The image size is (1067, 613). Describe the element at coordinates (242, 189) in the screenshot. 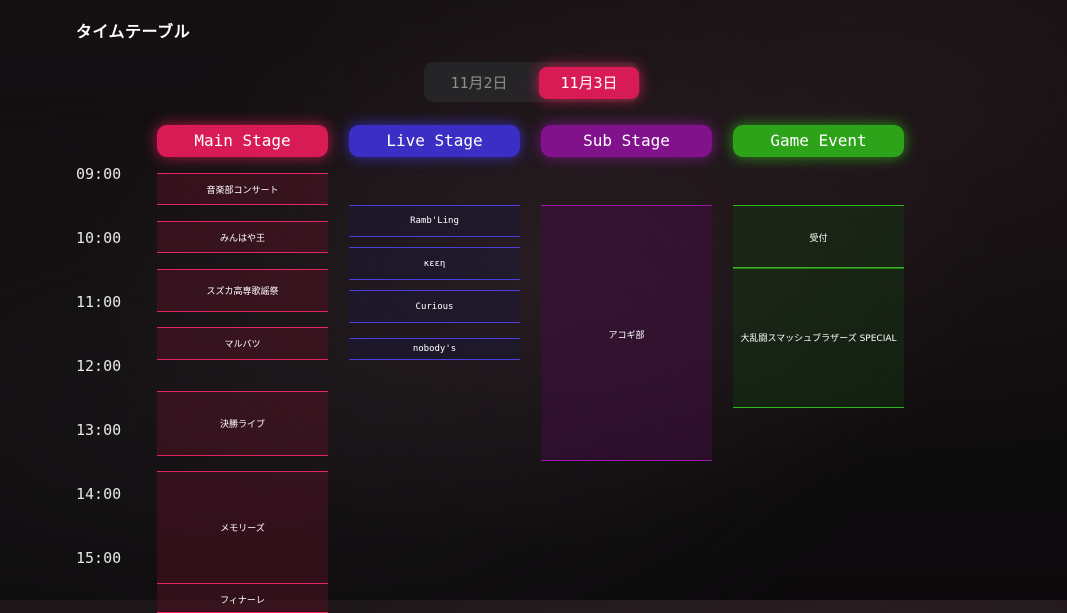

I see `event-main-ongaku: 音楽部コンサート` at that location.